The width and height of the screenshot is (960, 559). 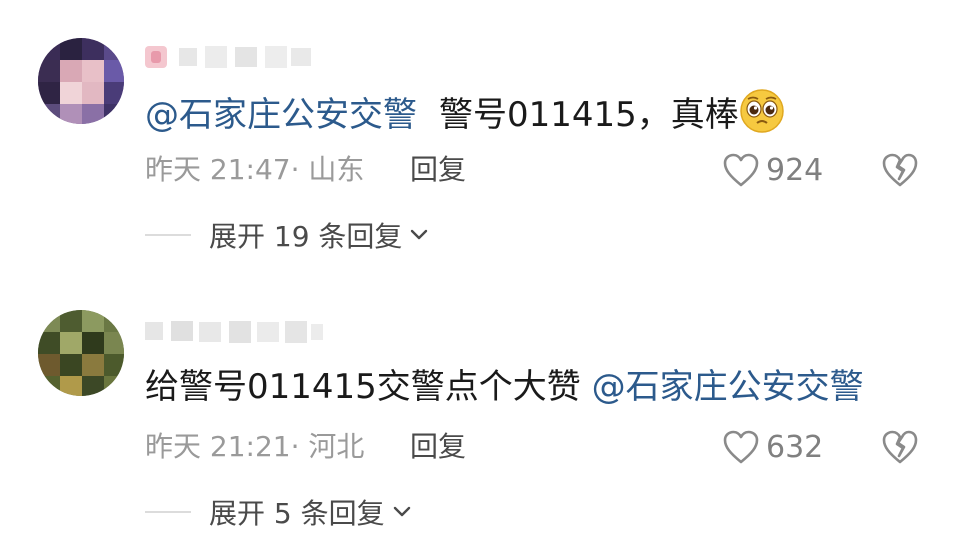 What do you see at coordinates (795, 170) in the screenshot?
I see `like-count: 924` at bounding box center [795, 170].